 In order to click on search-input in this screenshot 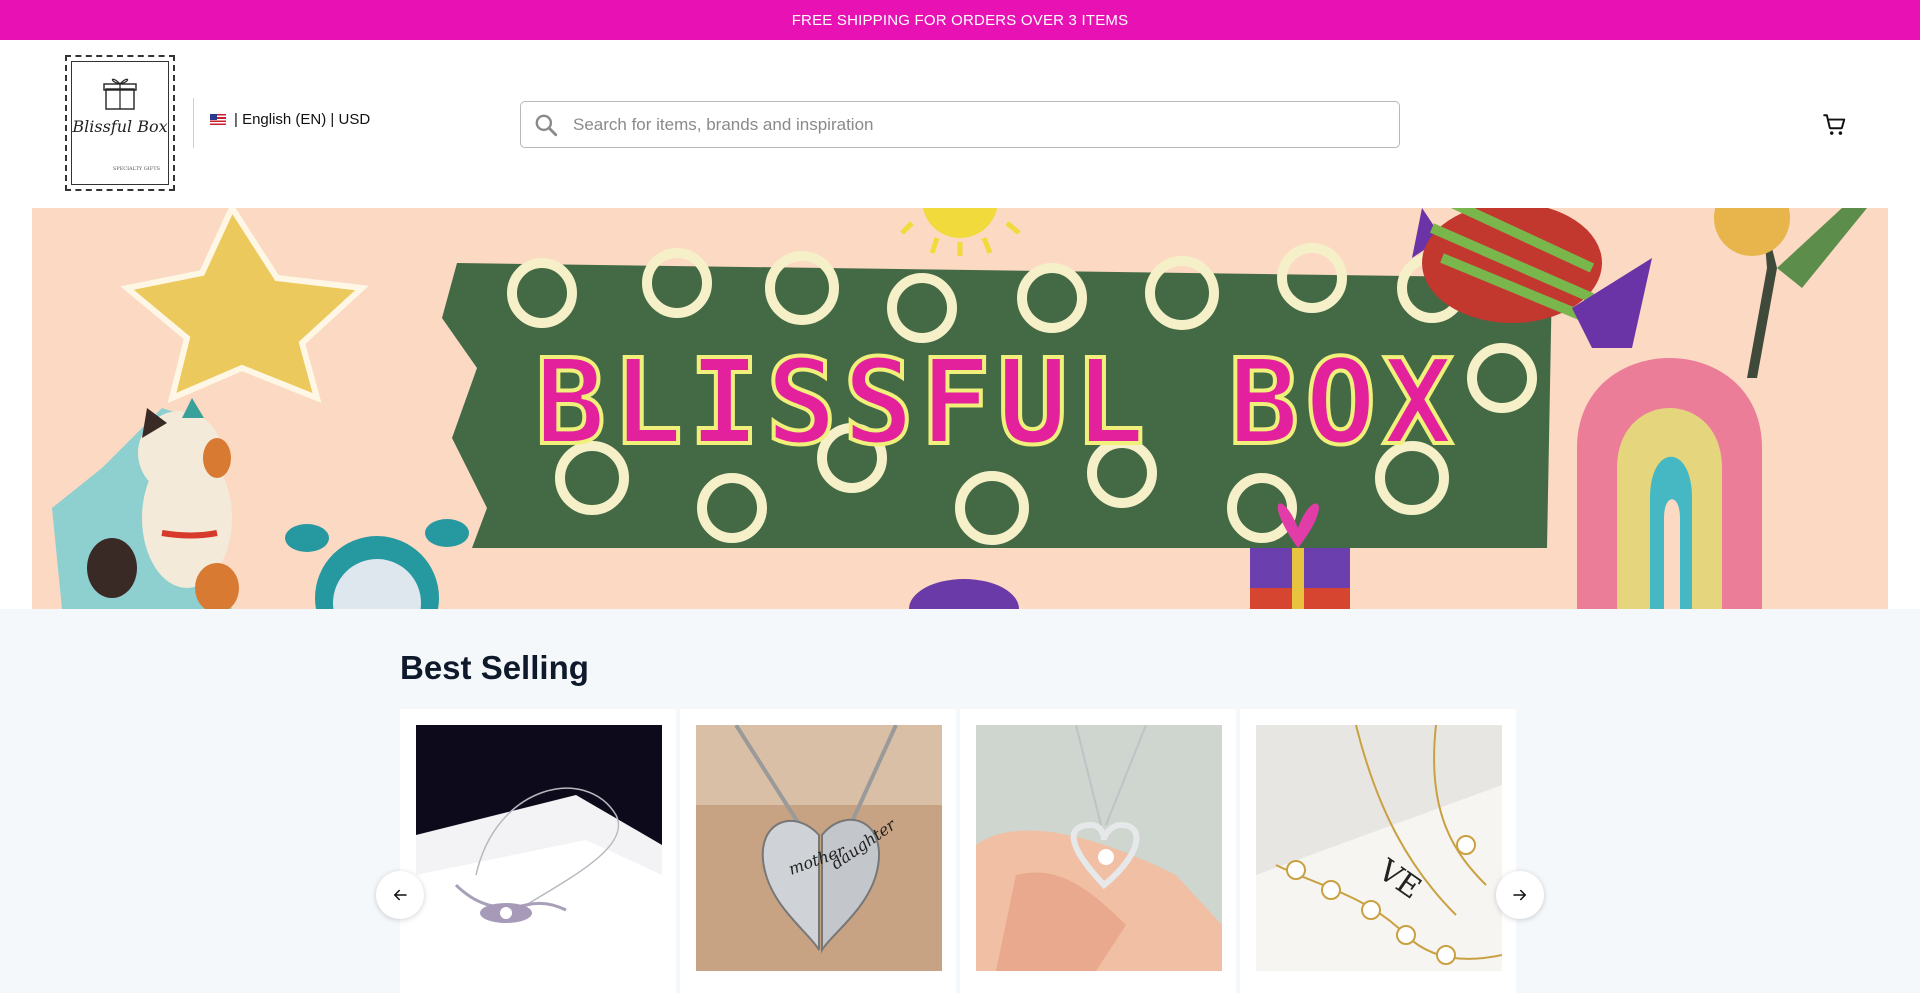, I will do `click(973, 124)`.